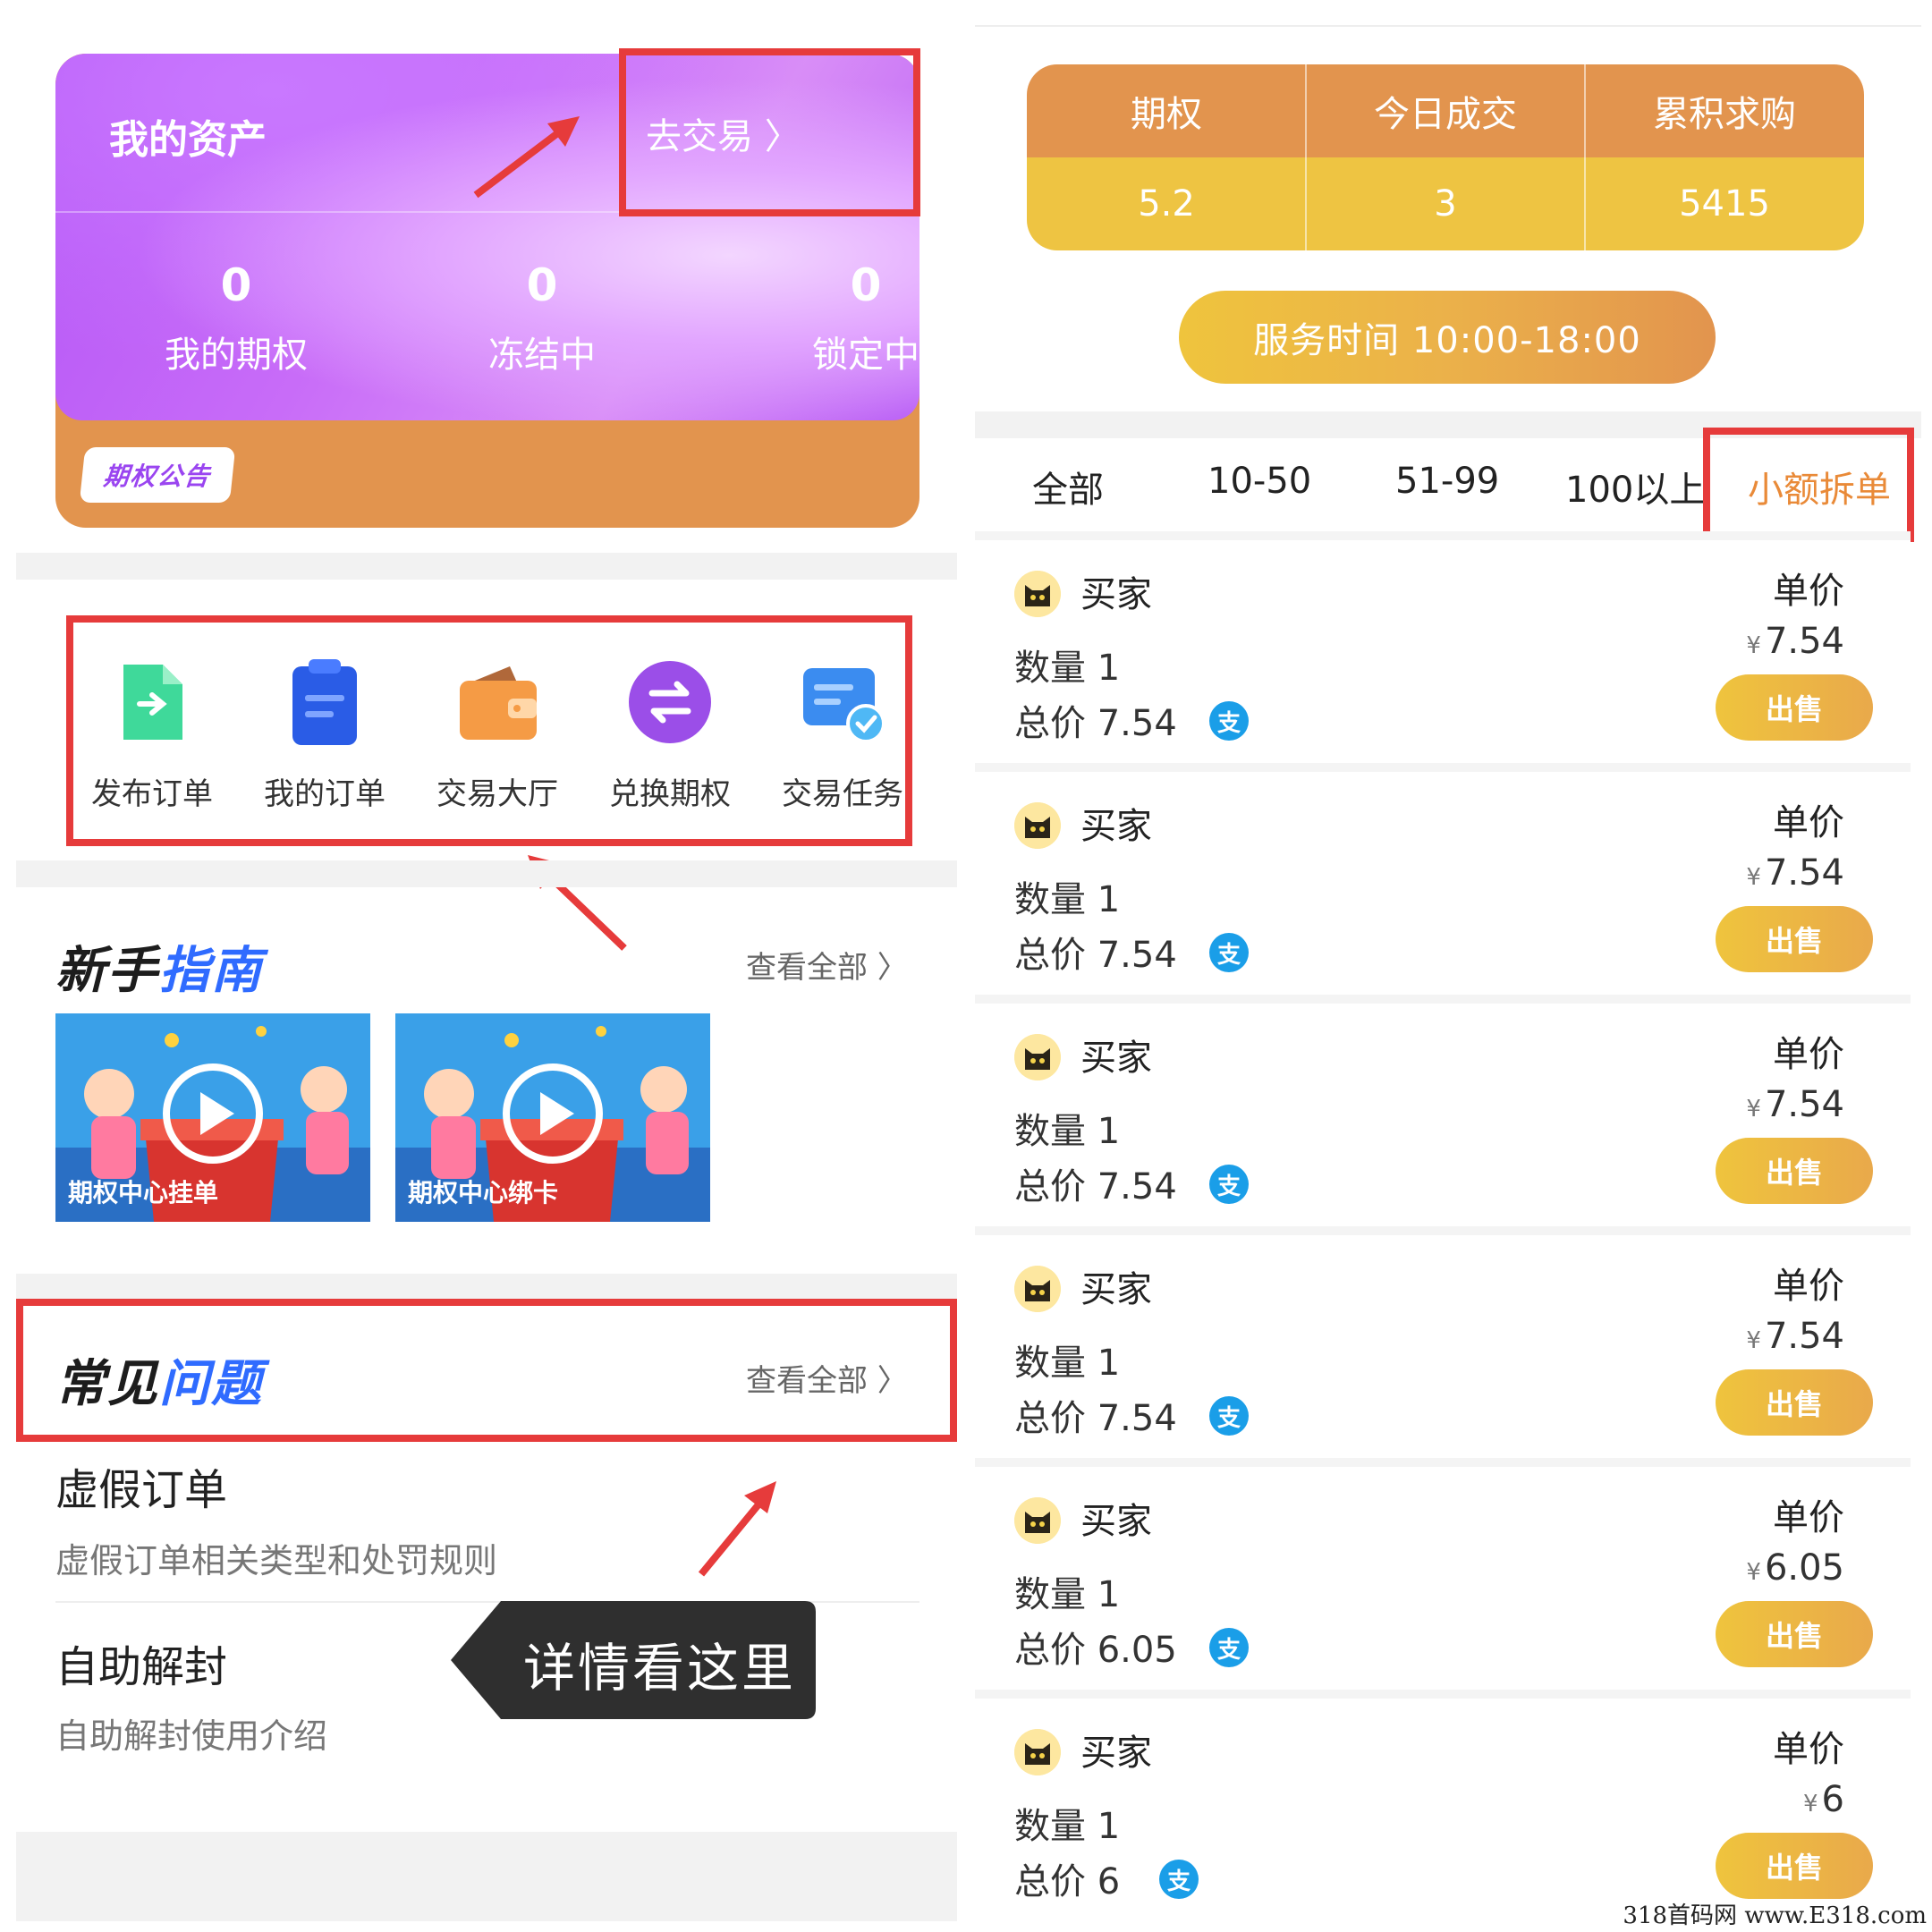 The width and height of the screenshot is (1932, 1932). Describe the element at coordinates (827, 965) in the screenshot. I see `guide-view-all-link: 查看全部 〉` at that location.